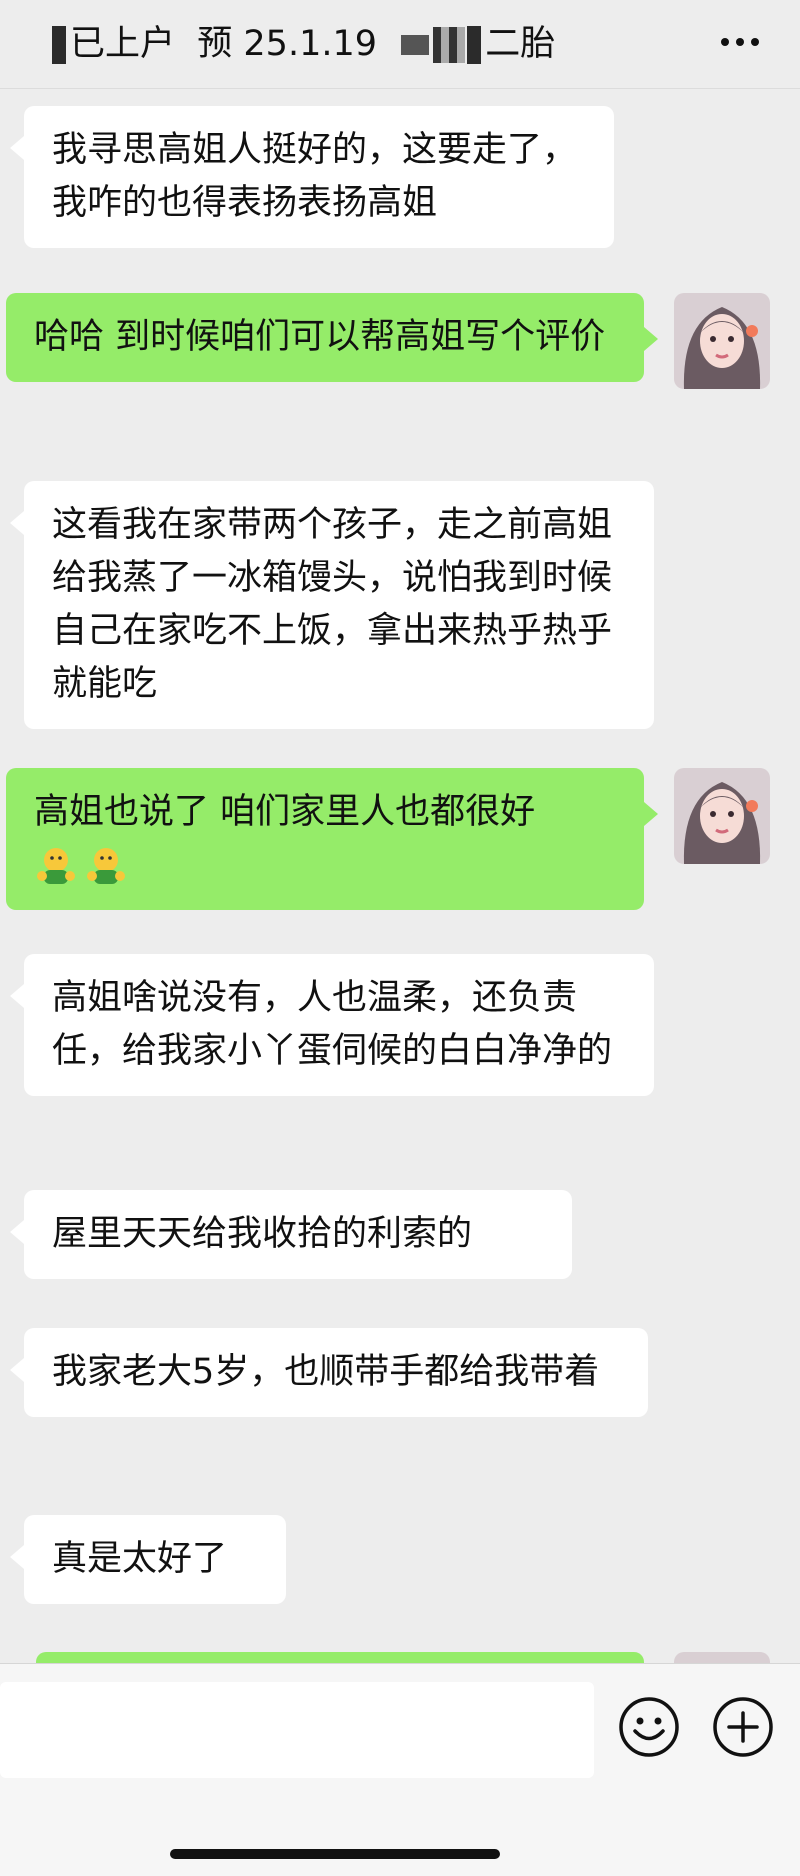 The height and width of the screenshot is (1876, 800). Describe the element at coordinates (285, 812) in the screenshot. I see `message-text: 高姐也说了 咱们家里人也都很好` at that location.